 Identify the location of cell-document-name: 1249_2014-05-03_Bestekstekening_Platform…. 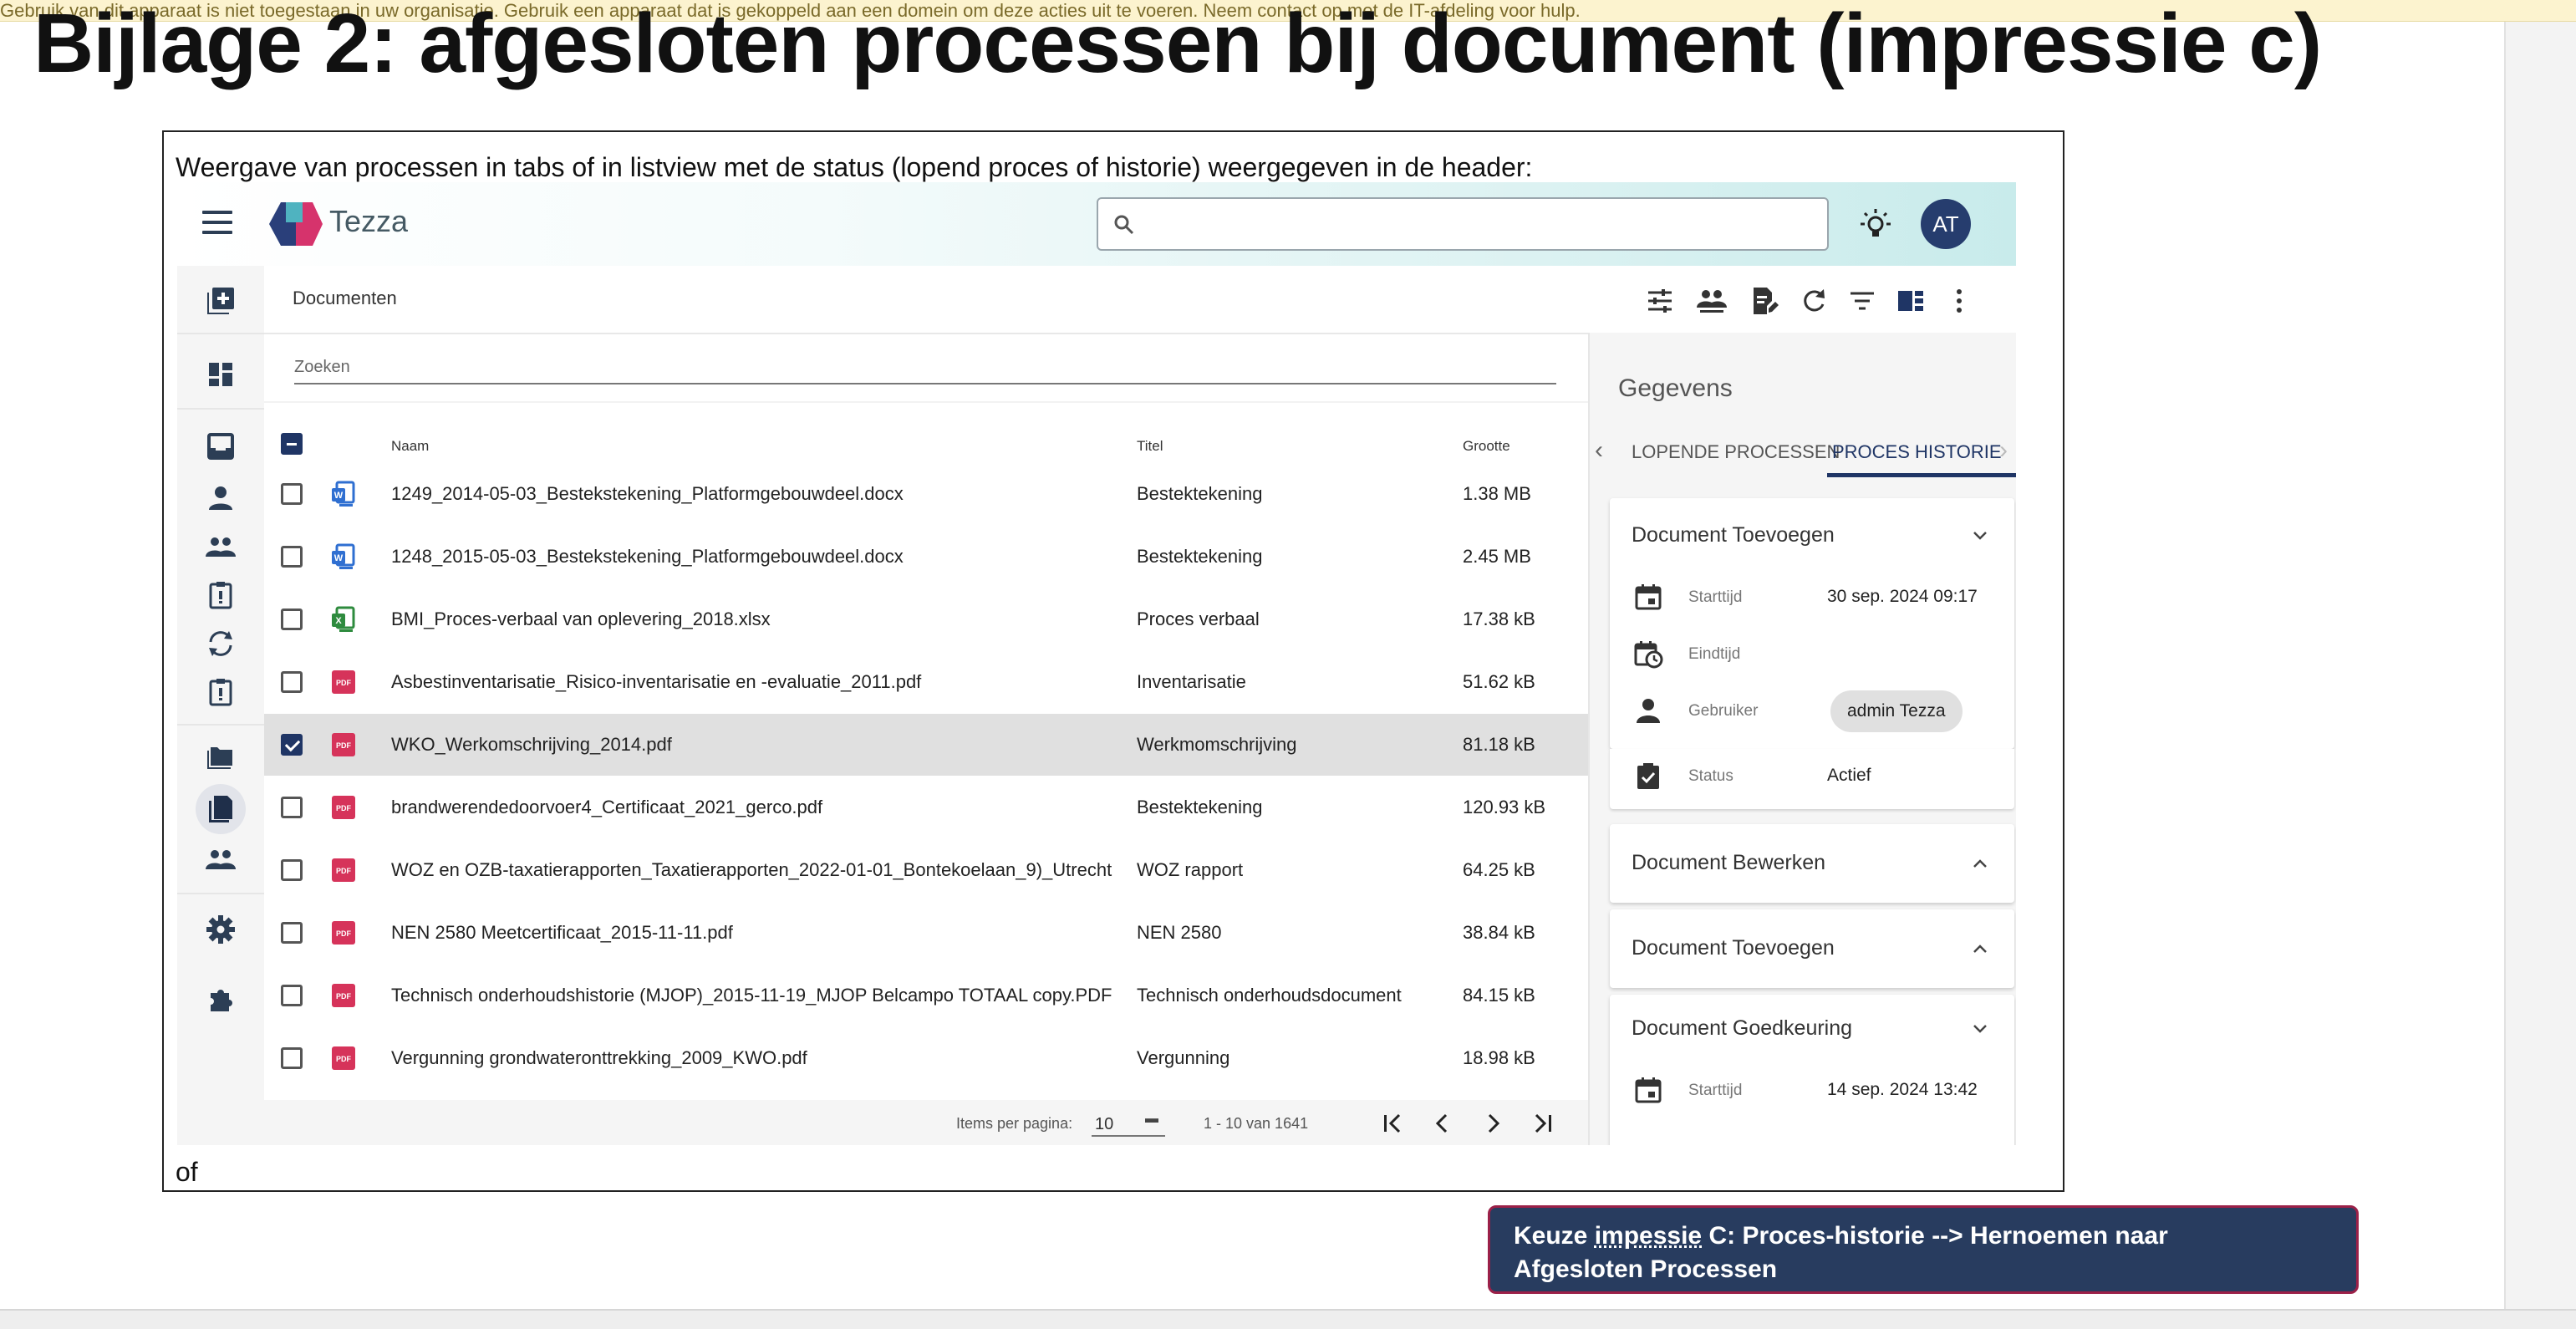
(647, 493).